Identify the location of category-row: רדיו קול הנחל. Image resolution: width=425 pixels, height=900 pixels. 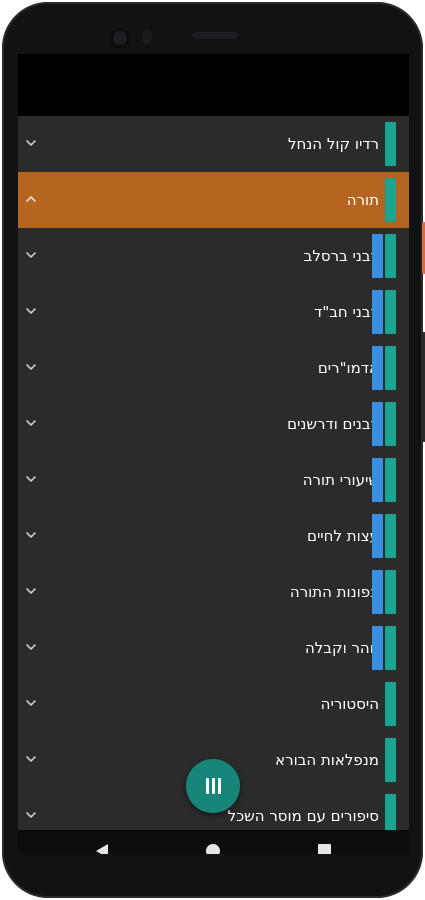
(213, 144).